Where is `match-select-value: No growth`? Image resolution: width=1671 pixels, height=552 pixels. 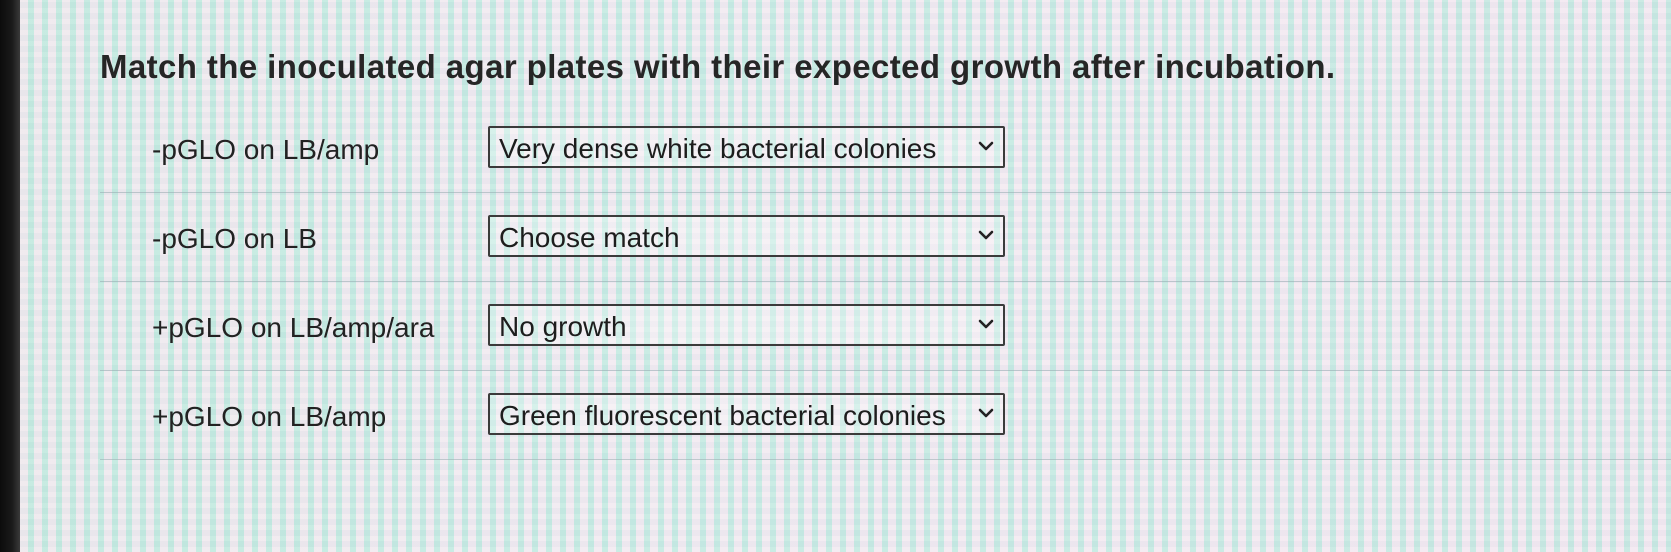 match-select-value: No growth is located at coordinates (563, 326).